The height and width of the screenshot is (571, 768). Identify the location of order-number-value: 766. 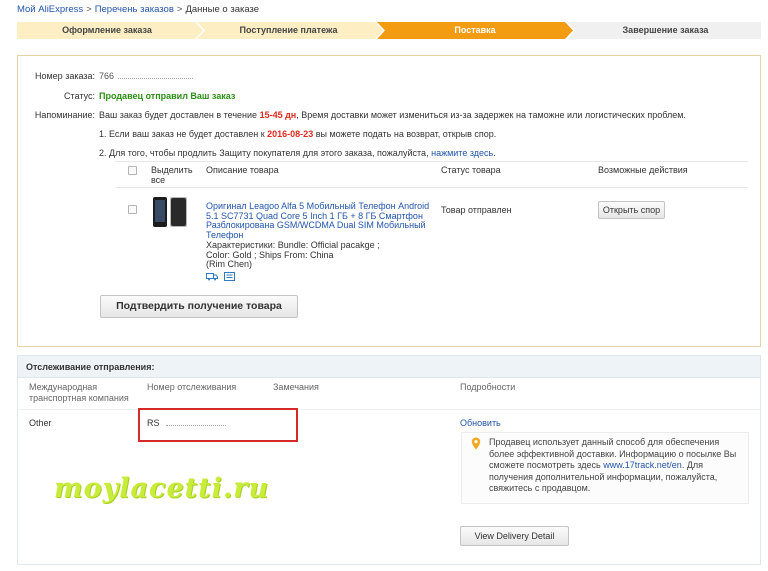
(146, 76).